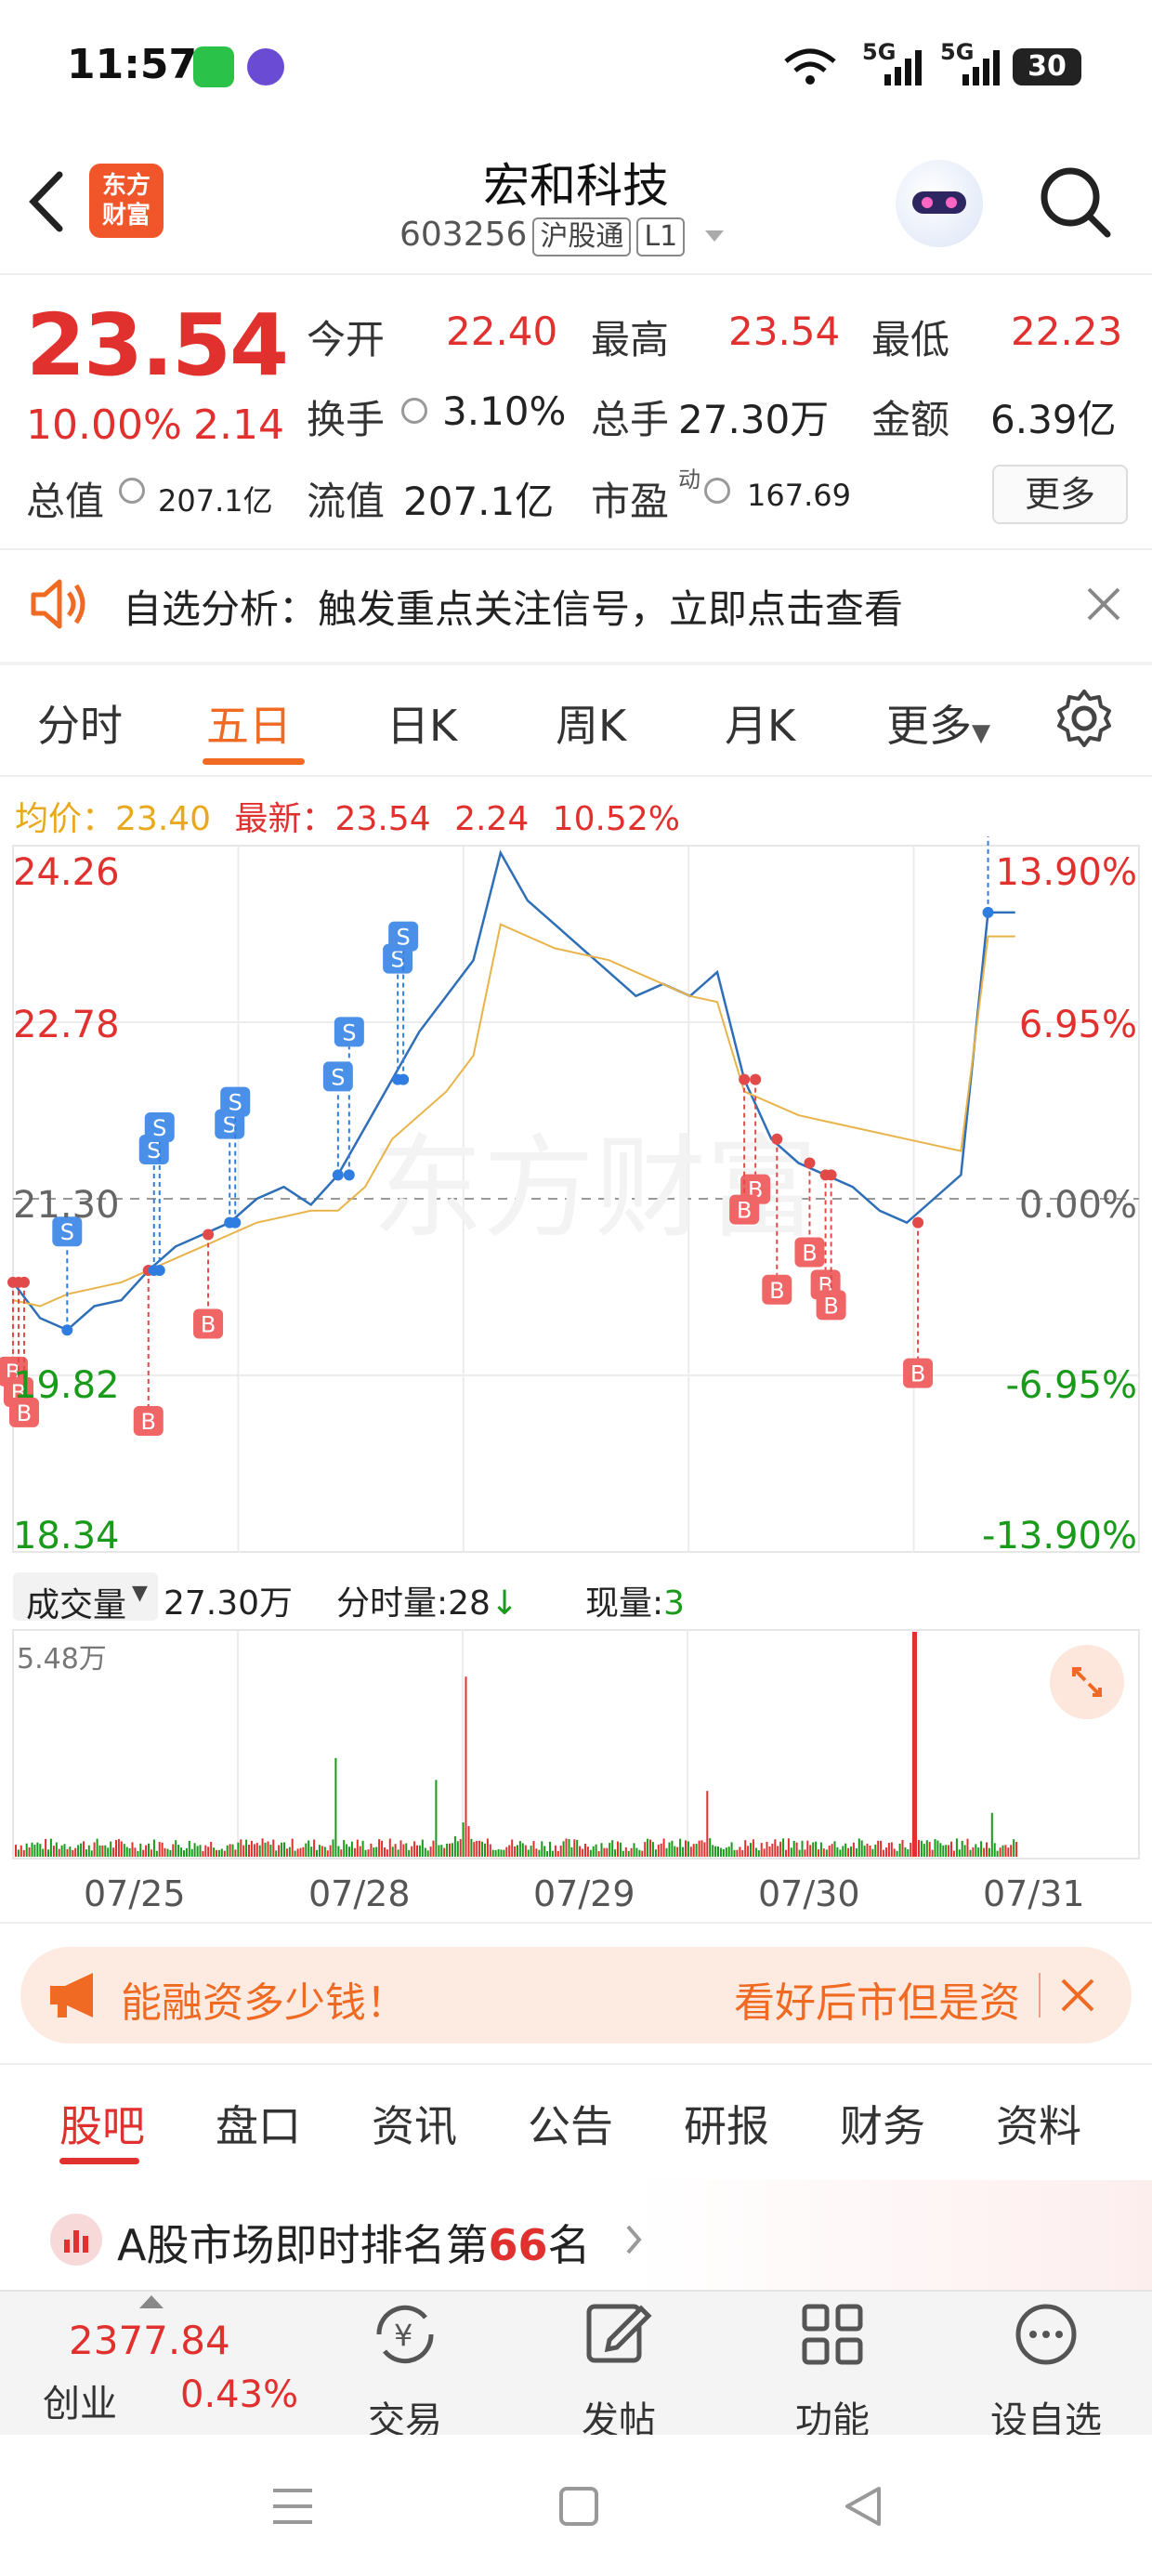 The height and width of the screenshot is (2576, 1152). I want to click on notice-text: 自选分析：触发重点关注信号，立即点击查看, so click(513, 606).